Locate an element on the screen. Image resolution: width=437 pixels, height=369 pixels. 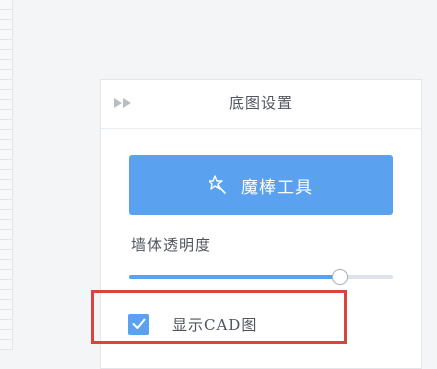
wall-opacity-slider is located at coordinates (261, 277).